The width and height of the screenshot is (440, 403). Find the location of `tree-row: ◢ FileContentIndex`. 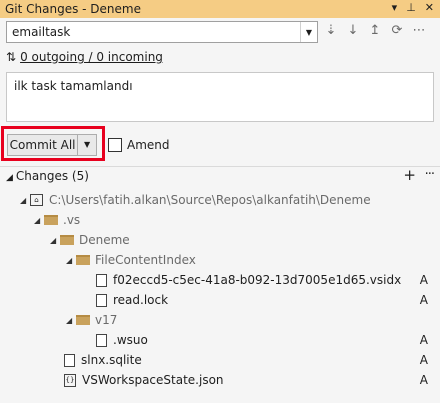

tree-row: ◢ FileContentIndex is located at coordinates (131, 260).